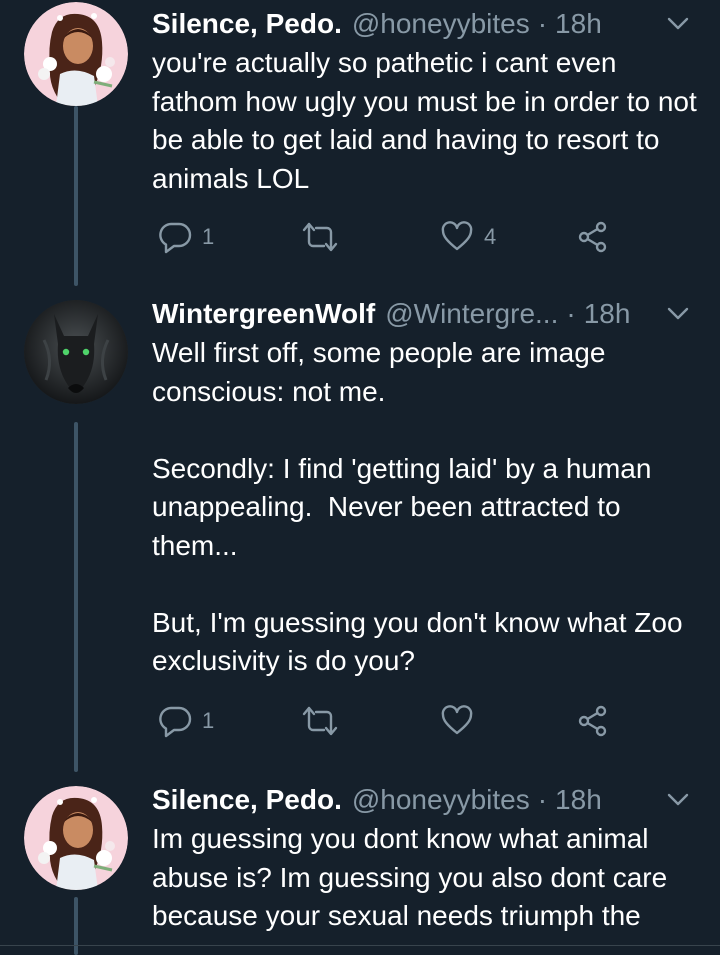  Describe the element at coordinates (263, 314) in the screenshot. I see `display-name: WintergreenWolf` at that location.